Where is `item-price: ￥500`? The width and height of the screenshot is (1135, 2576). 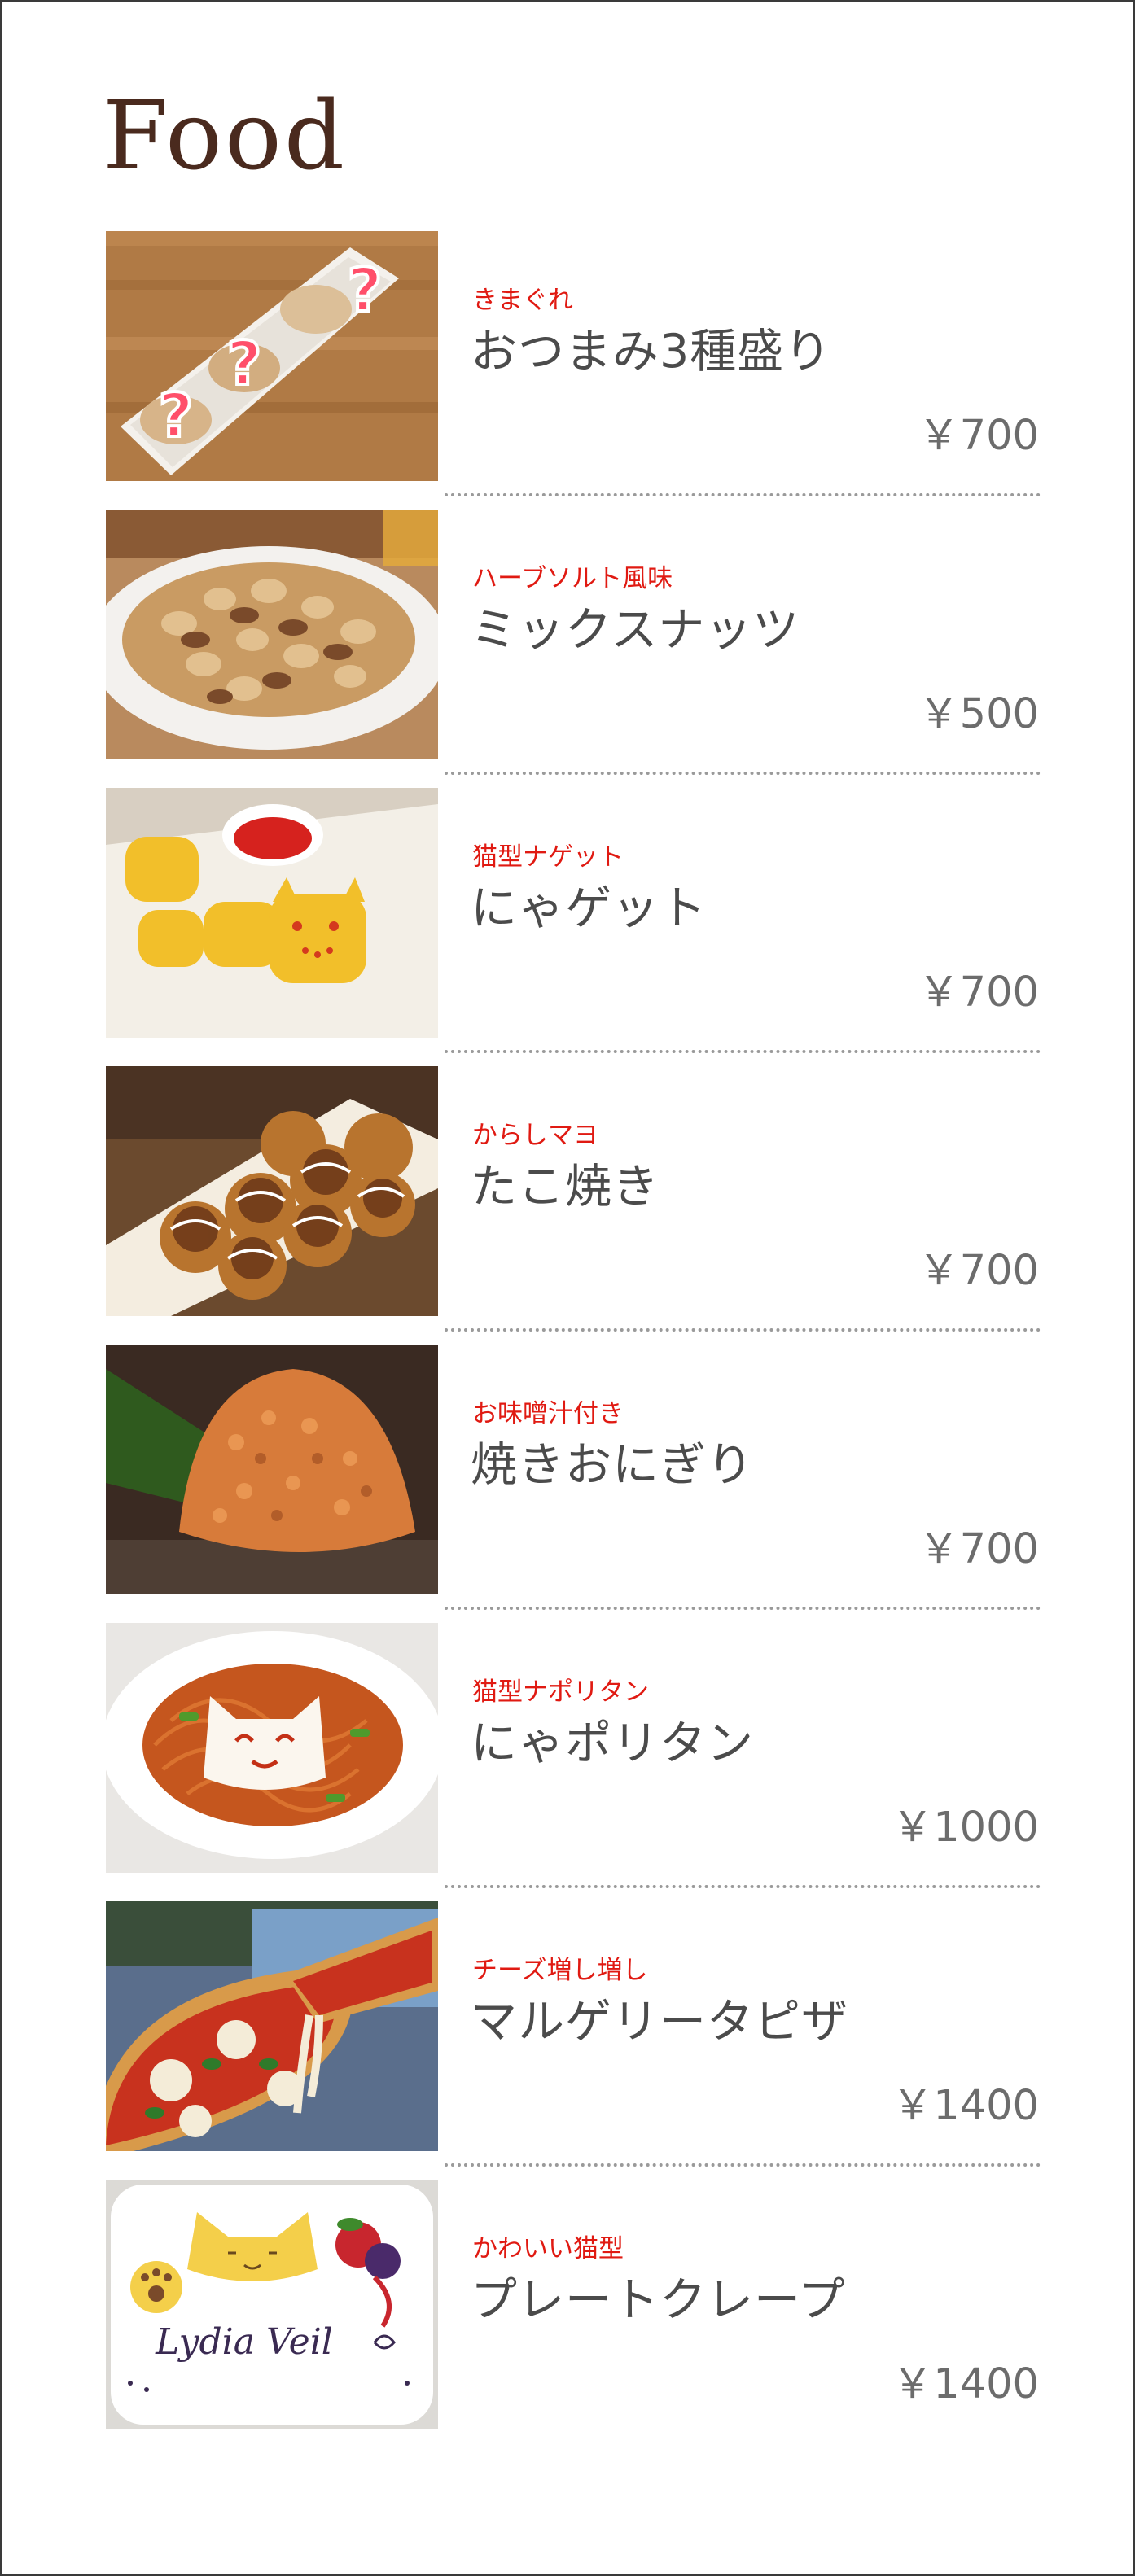
item-price: ￥500 is located at coordinates (978, 714).